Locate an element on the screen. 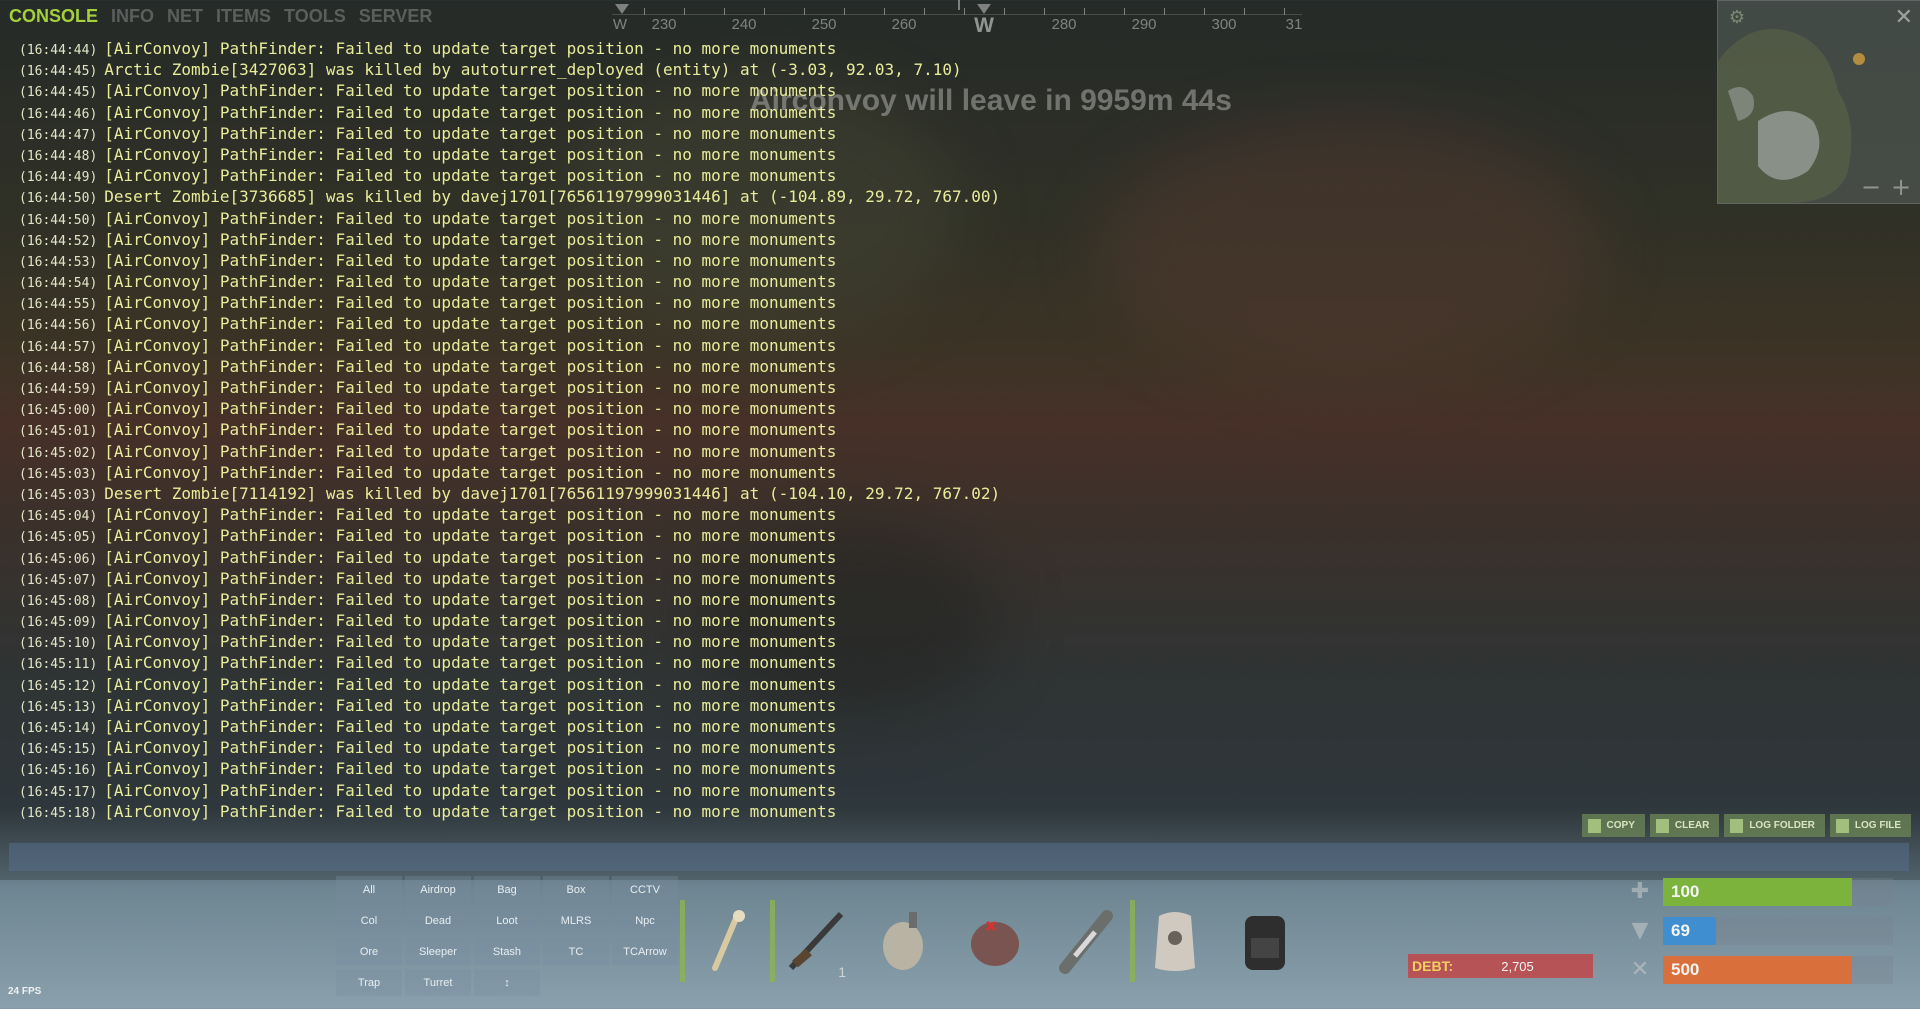  filter-ore-button: Ore is located at coordinates (369, 951).